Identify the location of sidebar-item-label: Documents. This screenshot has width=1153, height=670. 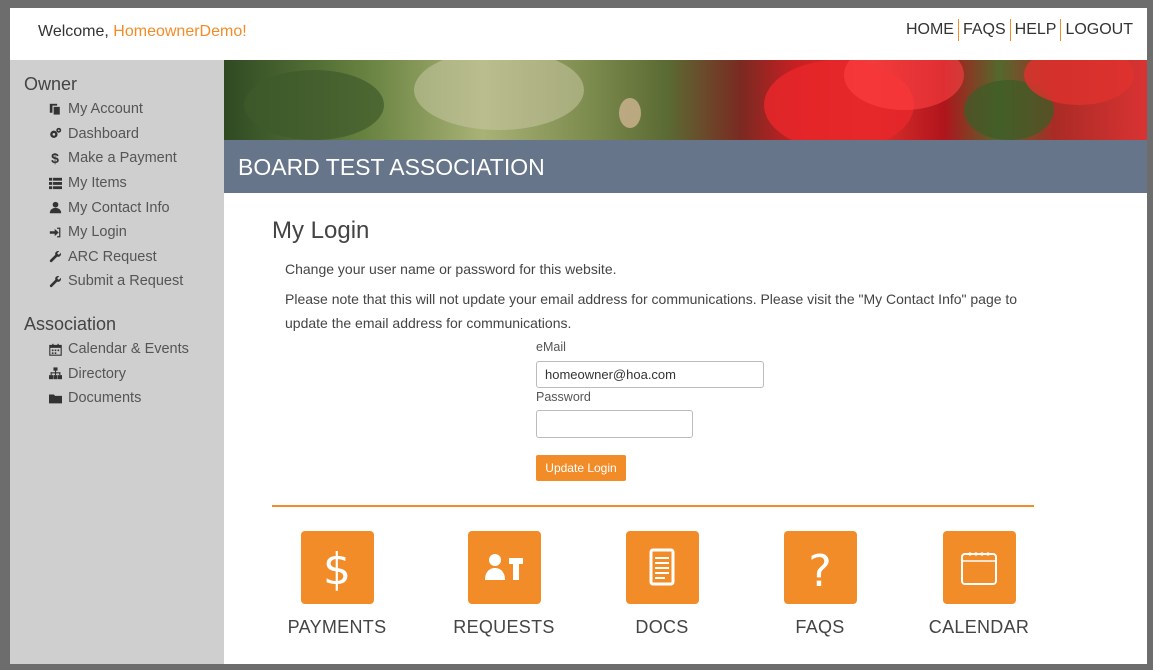
(105, 398).